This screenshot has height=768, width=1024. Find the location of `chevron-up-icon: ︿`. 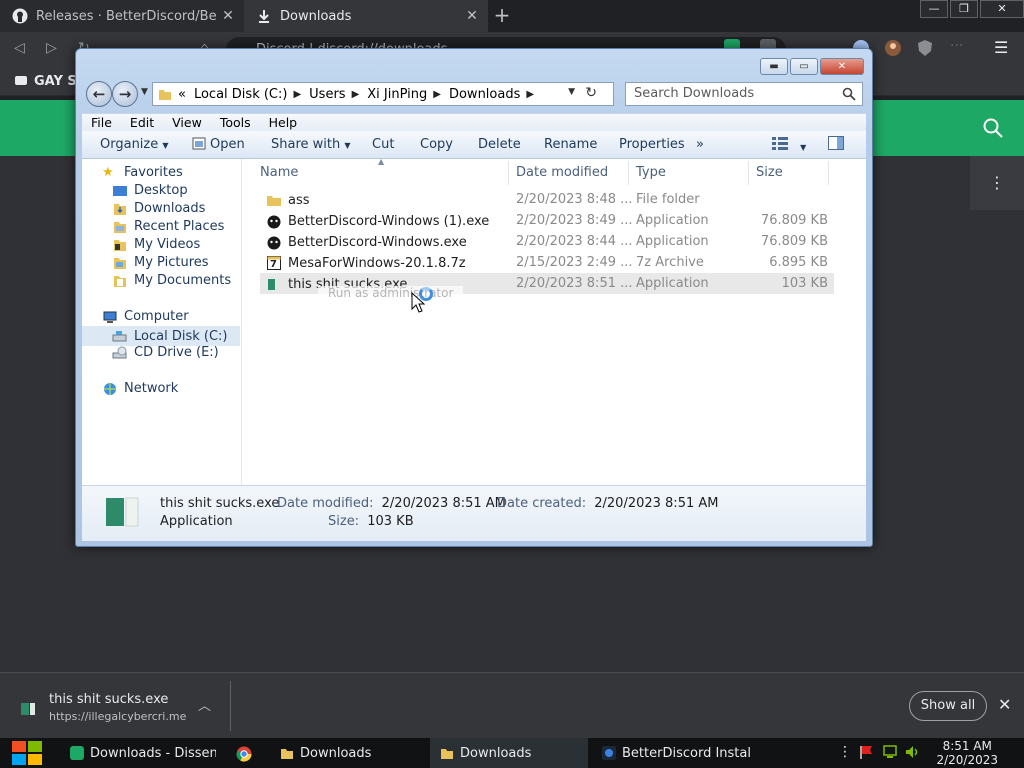

chevron-up-icon: ︿ is located at coordinates (204, 704).